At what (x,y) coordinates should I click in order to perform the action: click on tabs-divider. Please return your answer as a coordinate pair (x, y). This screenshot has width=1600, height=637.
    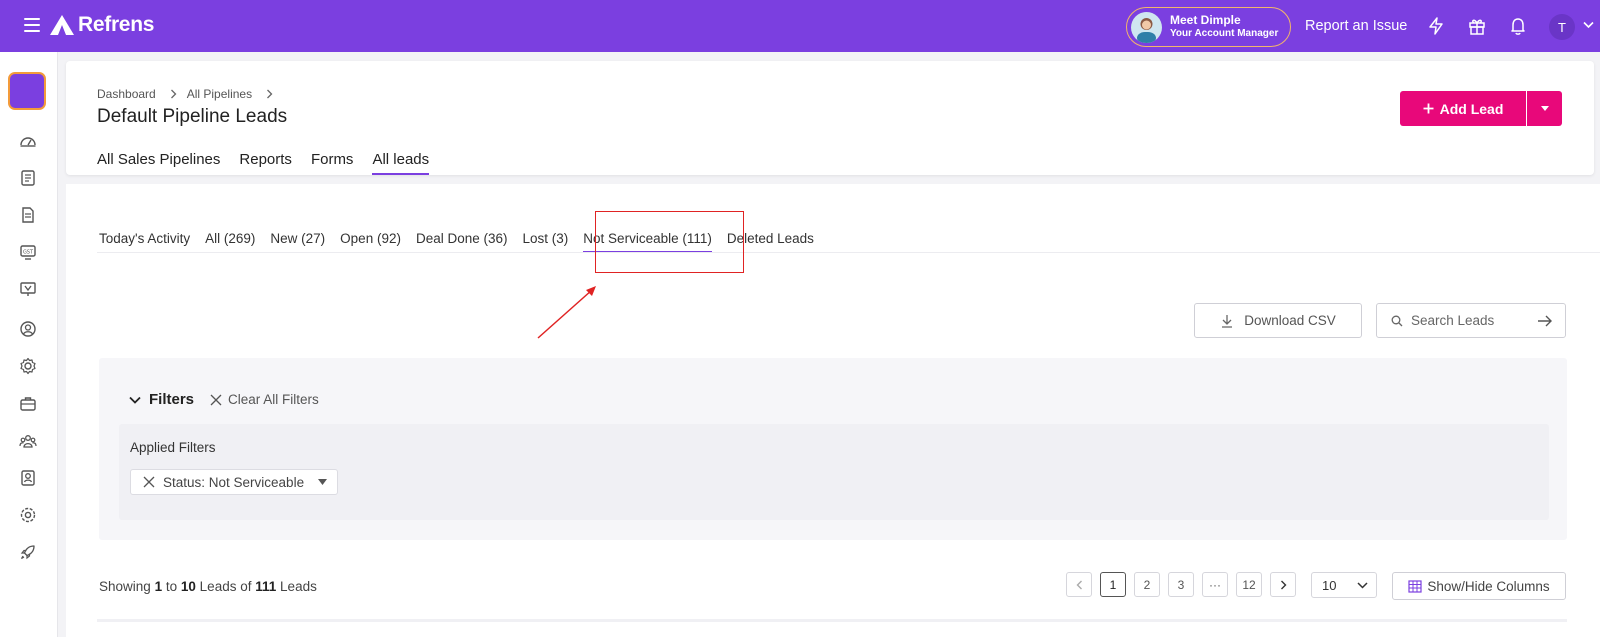
    Looking at the image, I should click on (848, 252).